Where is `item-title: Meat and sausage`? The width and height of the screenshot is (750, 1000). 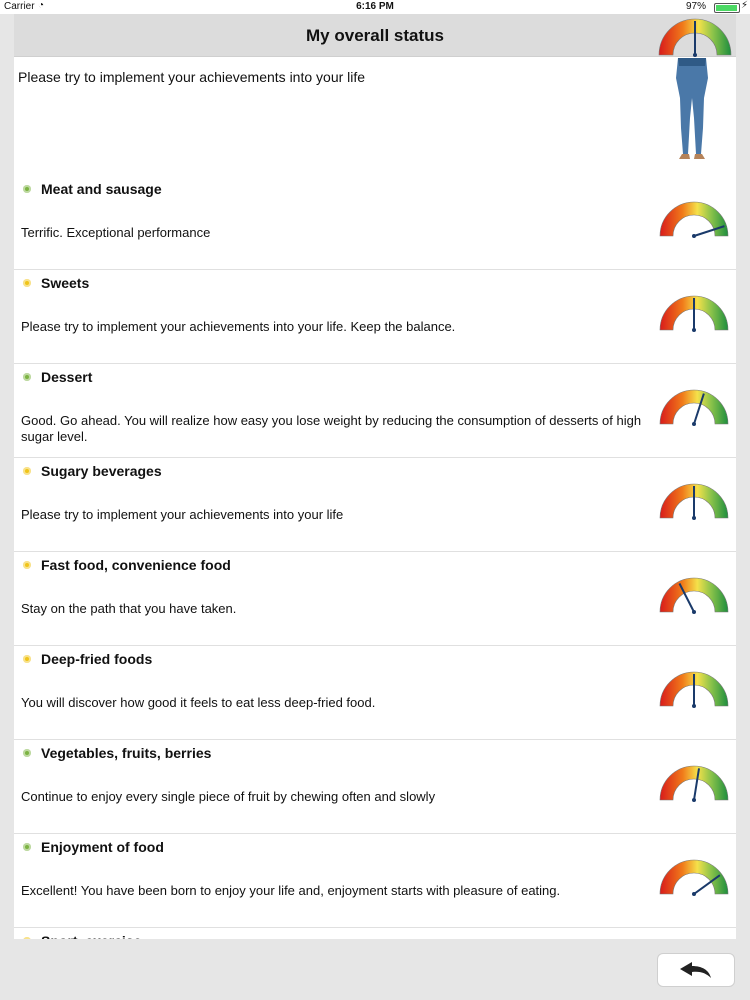
item-title: Meat and sausage is located at coordinates (101, 189).